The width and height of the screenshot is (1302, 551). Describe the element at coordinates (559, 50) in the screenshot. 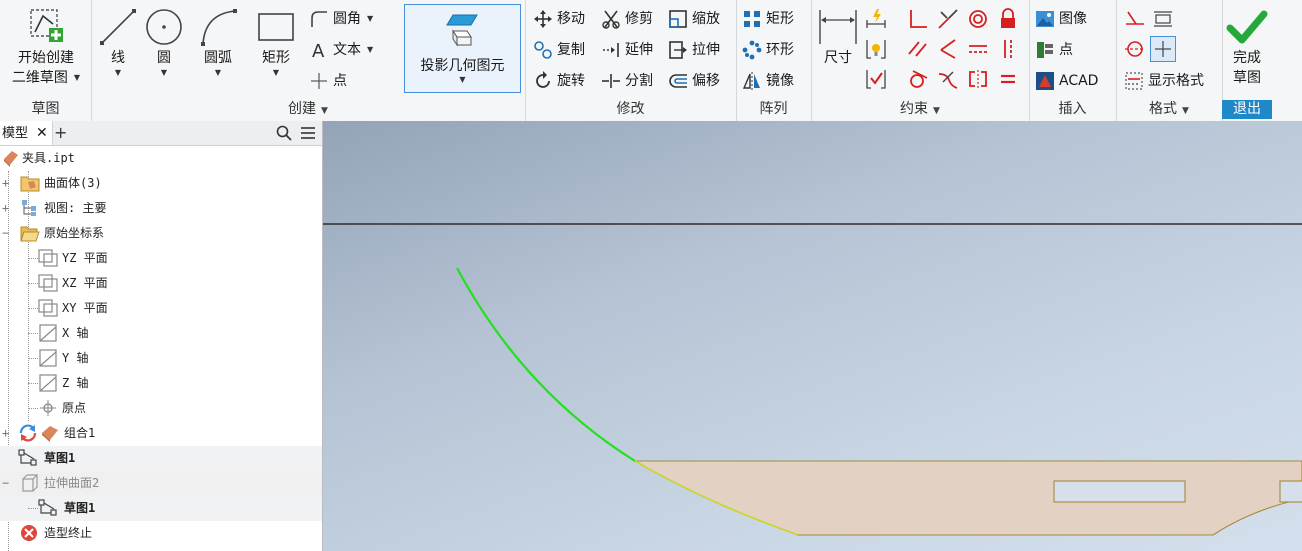

I see `copy-button: 复制` at that location.